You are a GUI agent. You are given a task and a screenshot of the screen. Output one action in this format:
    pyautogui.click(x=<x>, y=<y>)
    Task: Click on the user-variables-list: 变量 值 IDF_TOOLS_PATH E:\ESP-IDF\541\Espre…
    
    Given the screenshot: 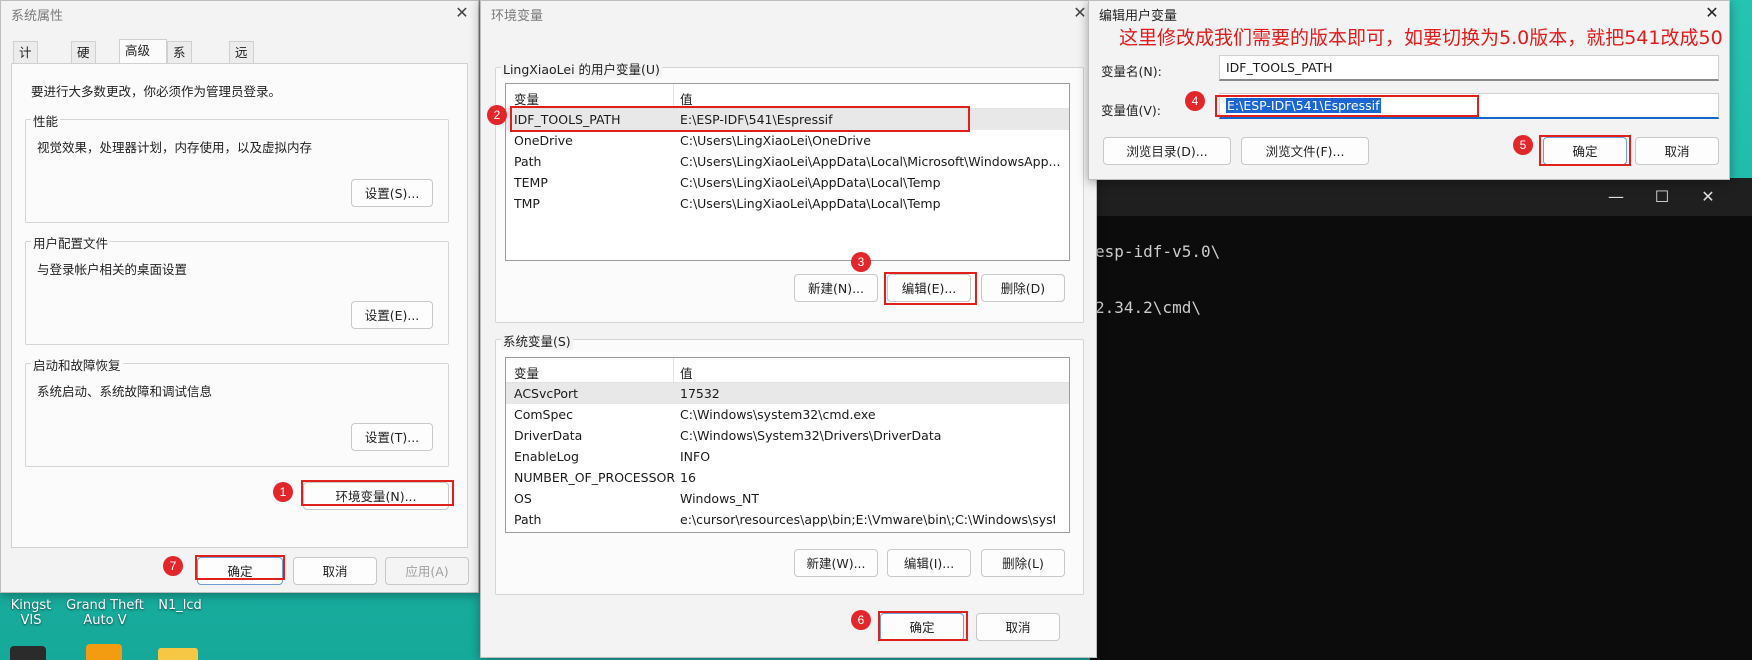 What is the action you would take?
    pyautogui.click(x=787, y=172)
    